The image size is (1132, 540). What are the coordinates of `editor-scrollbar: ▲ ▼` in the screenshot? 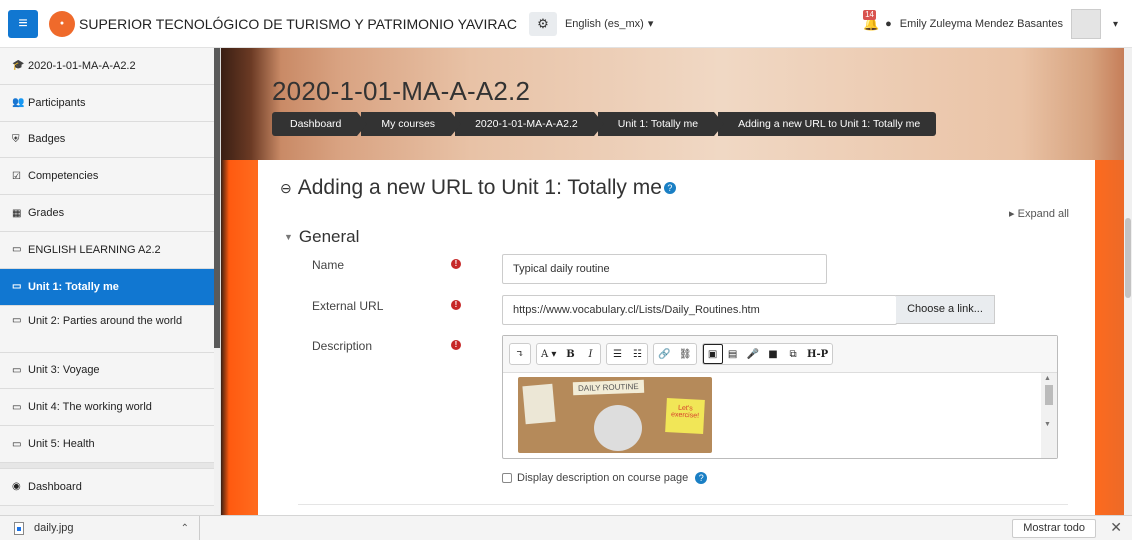 It's located at (1049, 415).